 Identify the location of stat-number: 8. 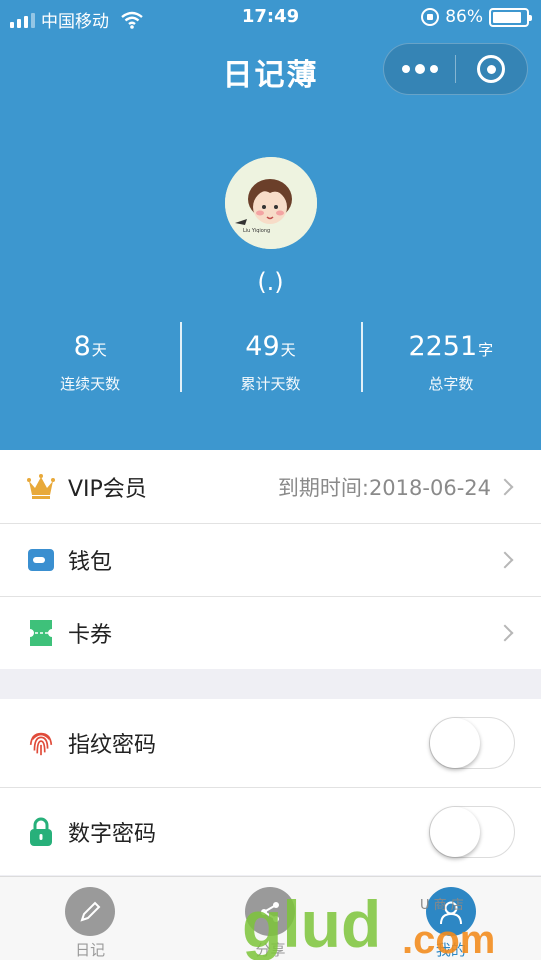
(82, 346).